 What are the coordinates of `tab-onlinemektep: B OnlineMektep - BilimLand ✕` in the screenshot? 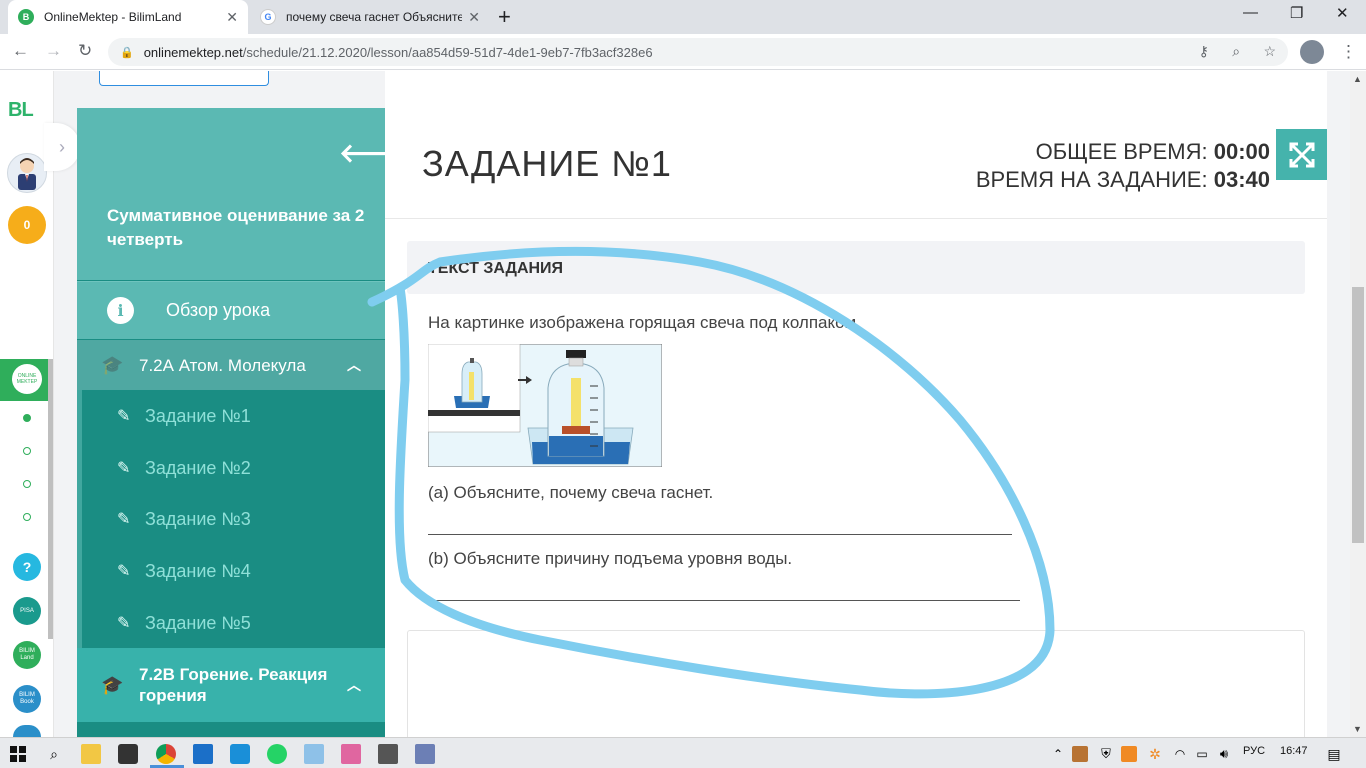 It's located at (128, 17).